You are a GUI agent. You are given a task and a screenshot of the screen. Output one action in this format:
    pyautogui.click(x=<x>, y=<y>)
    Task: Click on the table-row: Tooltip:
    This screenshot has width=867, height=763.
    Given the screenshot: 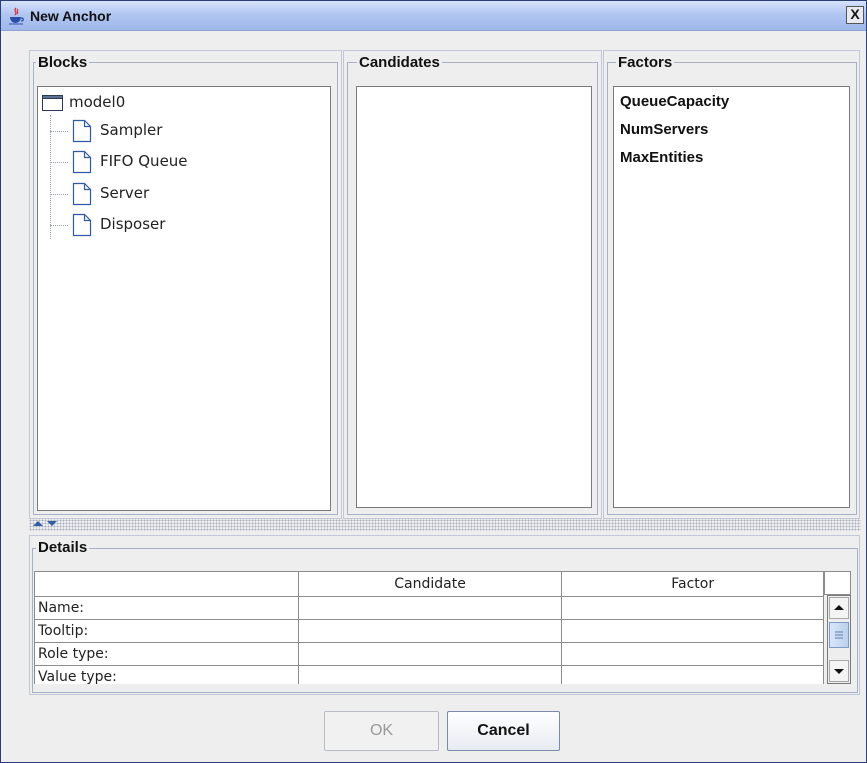 What is the action you would take?
    pyautogui.click(x=429, y=631)
    